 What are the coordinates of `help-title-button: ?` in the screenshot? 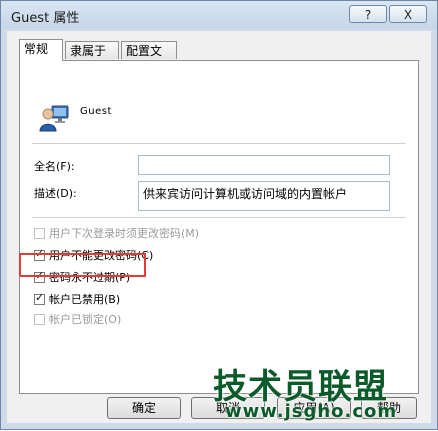 It's located at (368, 14).